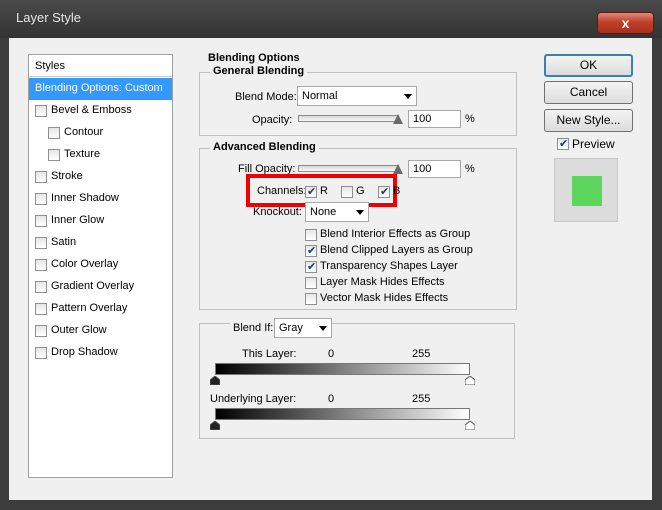 The image size is (662, 510). What do you see at coordinates (331, 19) in the screenshot?
I see `title-bar: Layer Style x` at bounding box center [331, 19].